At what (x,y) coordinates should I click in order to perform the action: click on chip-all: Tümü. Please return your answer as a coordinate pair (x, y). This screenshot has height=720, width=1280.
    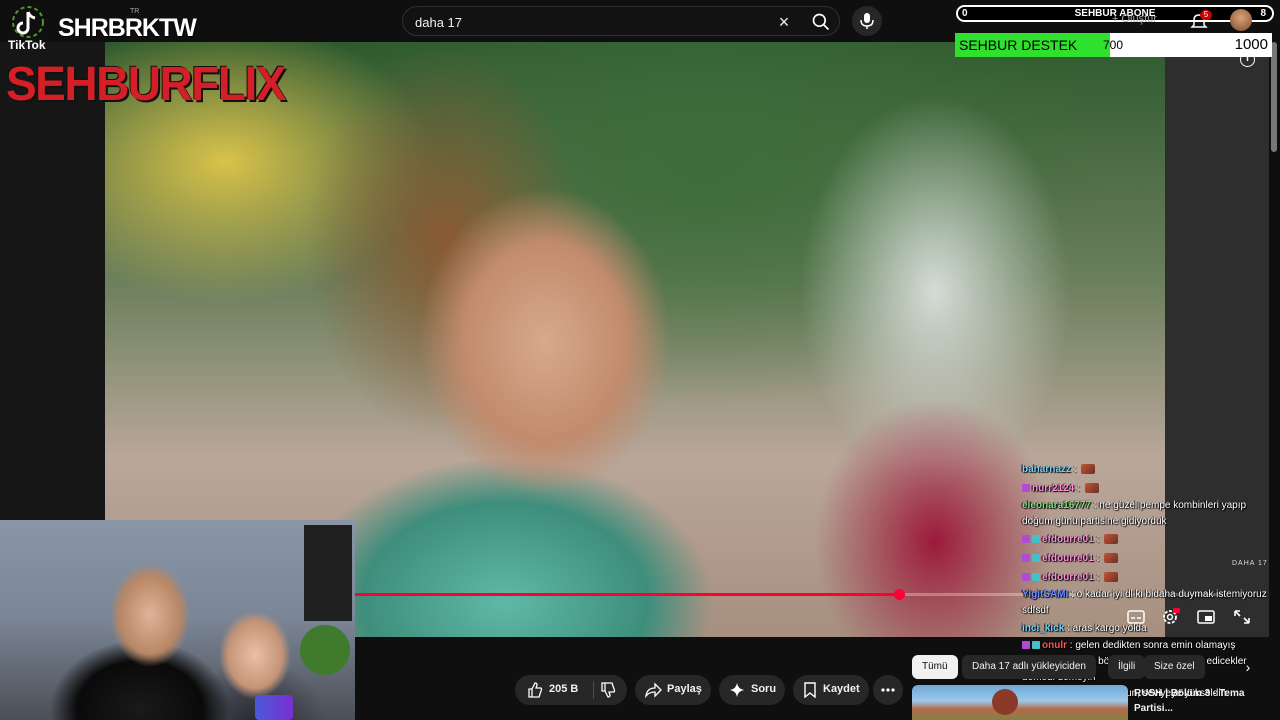
    Looking at the image, I should click on (935, 667).